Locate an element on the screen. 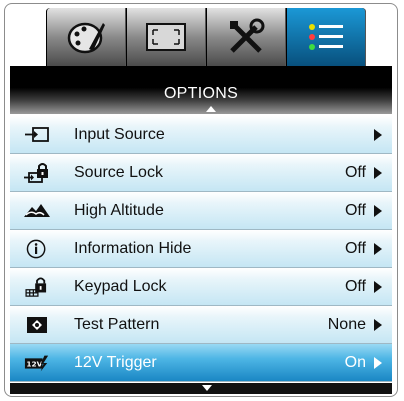 This screenshot has width=404, height=401. menu-item-12v-trigger: 12V 12V Trigger On is located at coordinates (201, 363).